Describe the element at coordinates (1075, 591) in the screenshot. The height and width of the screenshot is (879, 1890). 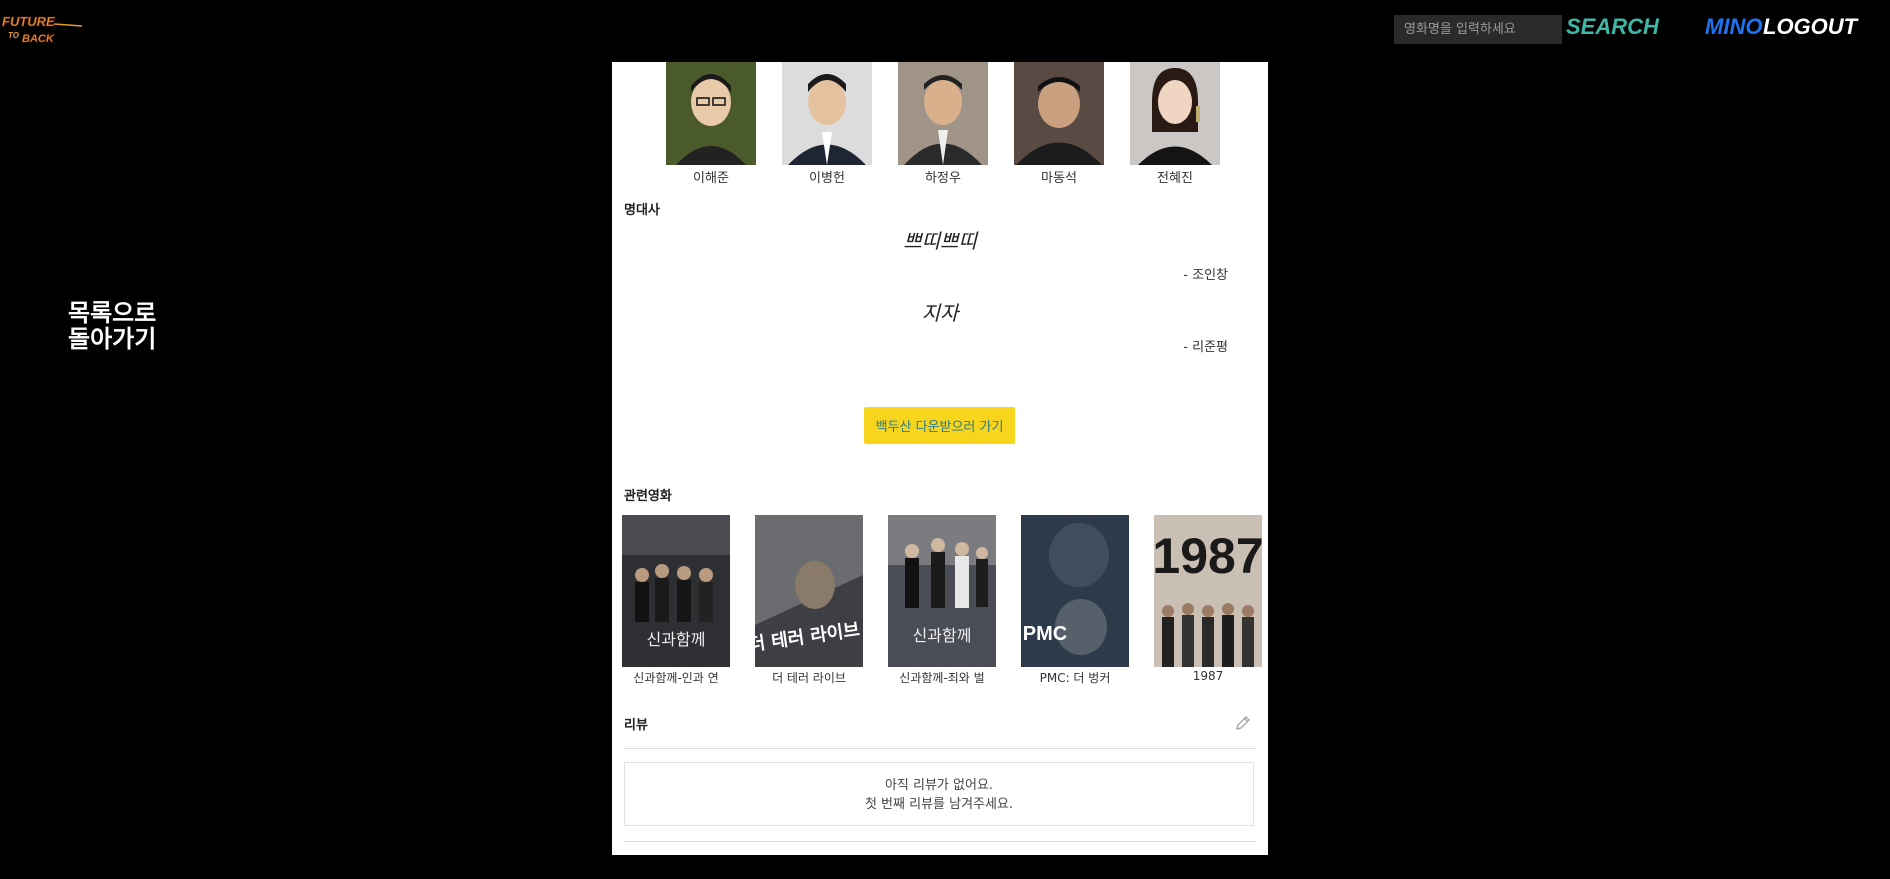
I see `movie-poster: PMC` at that location.